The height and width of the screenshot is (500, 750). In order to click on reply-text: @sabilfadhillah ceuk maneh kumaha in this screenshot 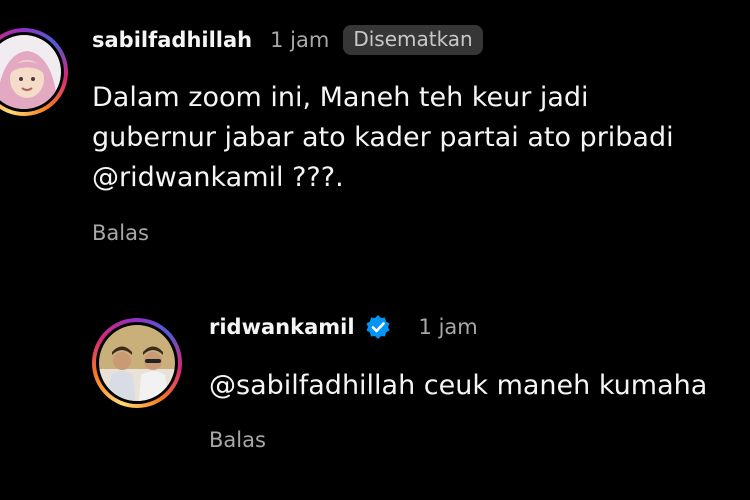, I will do `click(458, 385)`.